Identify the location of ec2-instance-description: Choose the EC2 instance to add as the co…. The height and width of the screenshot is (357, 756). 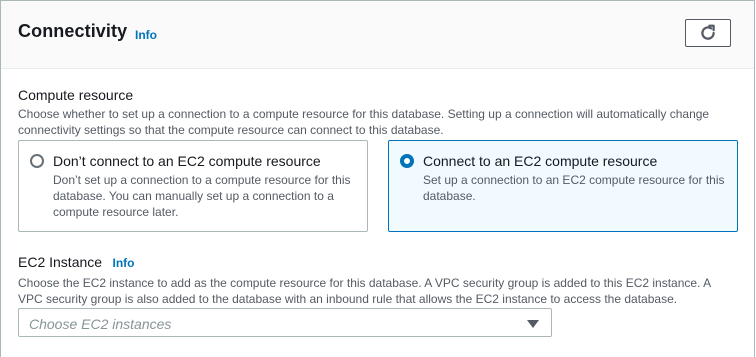
(364, 291).